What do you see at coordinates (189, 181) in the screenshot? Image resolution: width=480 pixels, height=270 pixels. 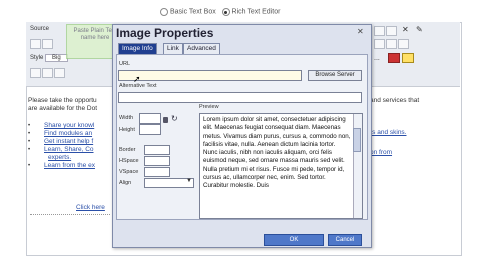 I see `chevron-down-icon: ▼` at bounding box center [189, 181].